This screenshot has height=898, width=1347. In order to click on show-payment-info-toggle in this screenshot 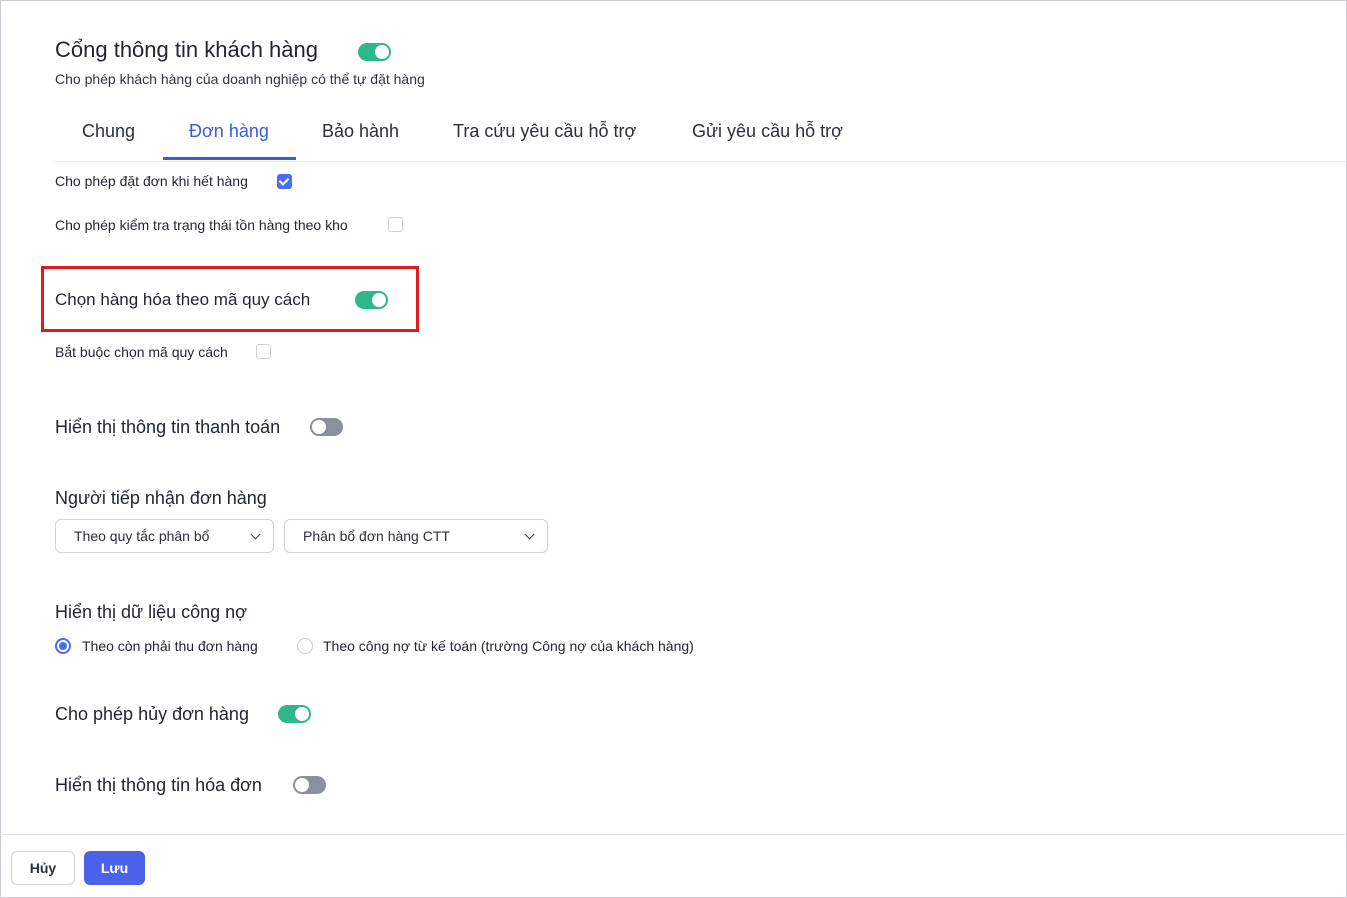, I will do `click(326, 427)`.